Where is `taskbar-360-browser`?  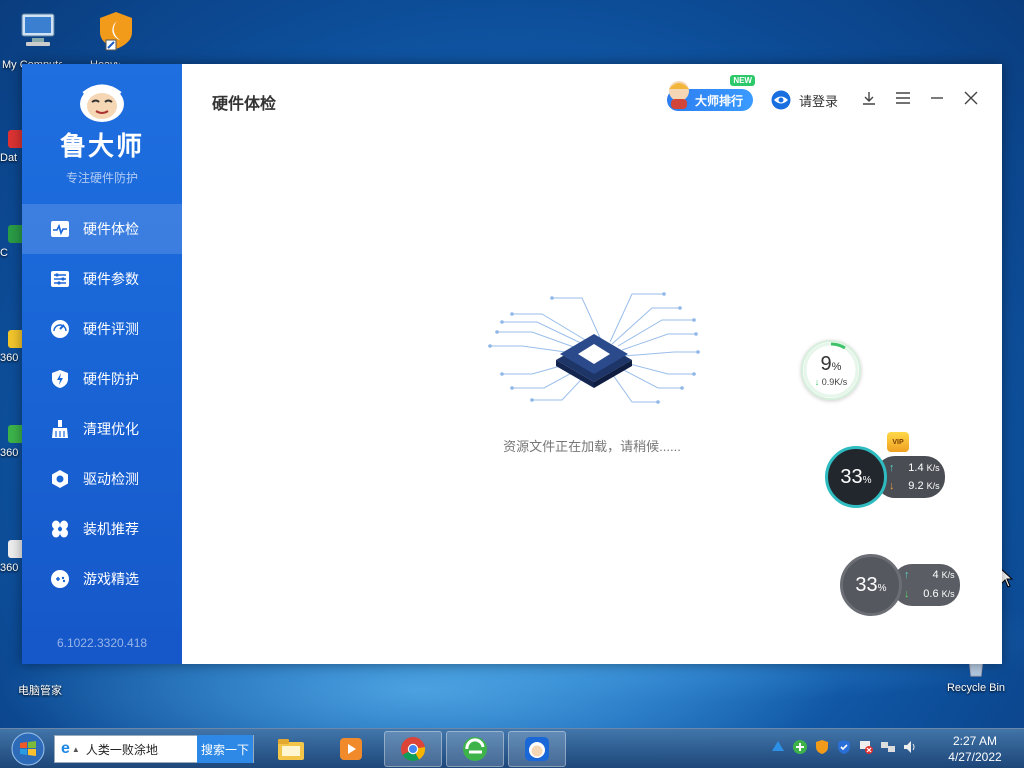 taskbar-360-browser is located at coordinates (475, 749).